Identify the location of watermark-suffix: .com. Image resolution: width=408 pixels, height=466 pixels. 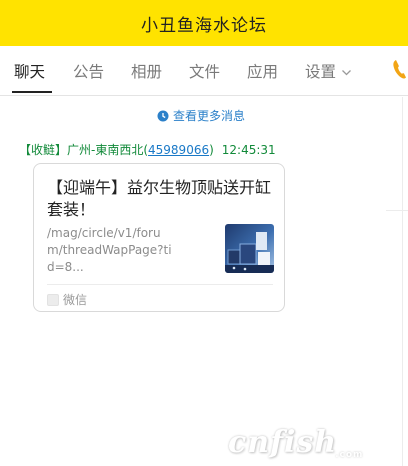
(349, 455).